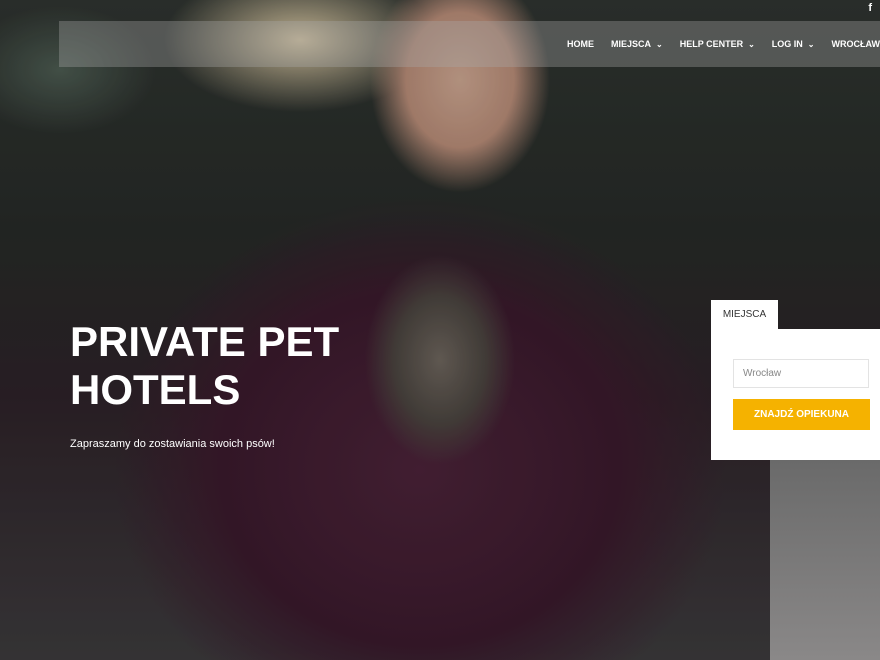 This screenshot has width=880, height=660. I want to click on nav-item-help-center: HELP CENTER ⌄, so click(717, 44).